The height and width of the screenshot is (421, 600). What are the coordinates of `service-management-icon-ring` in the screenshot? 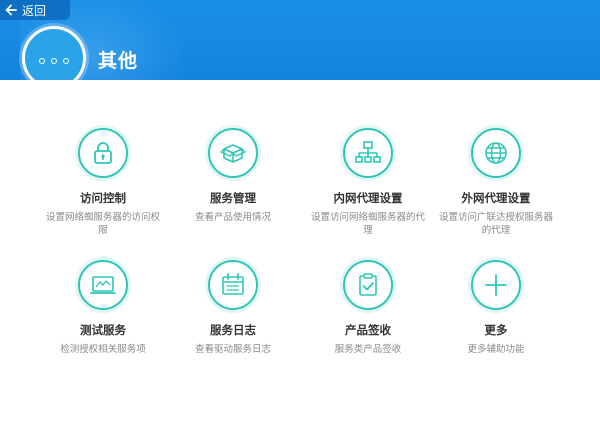 It's located at (233, 153).